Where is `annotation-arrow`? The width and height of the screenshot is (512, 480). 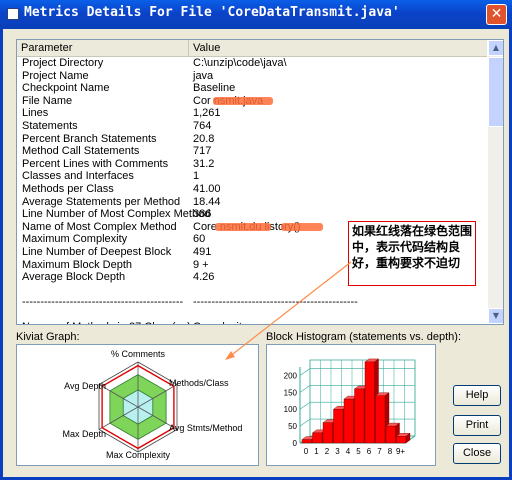
annotation-arrow is located at coordinates (288, 310).